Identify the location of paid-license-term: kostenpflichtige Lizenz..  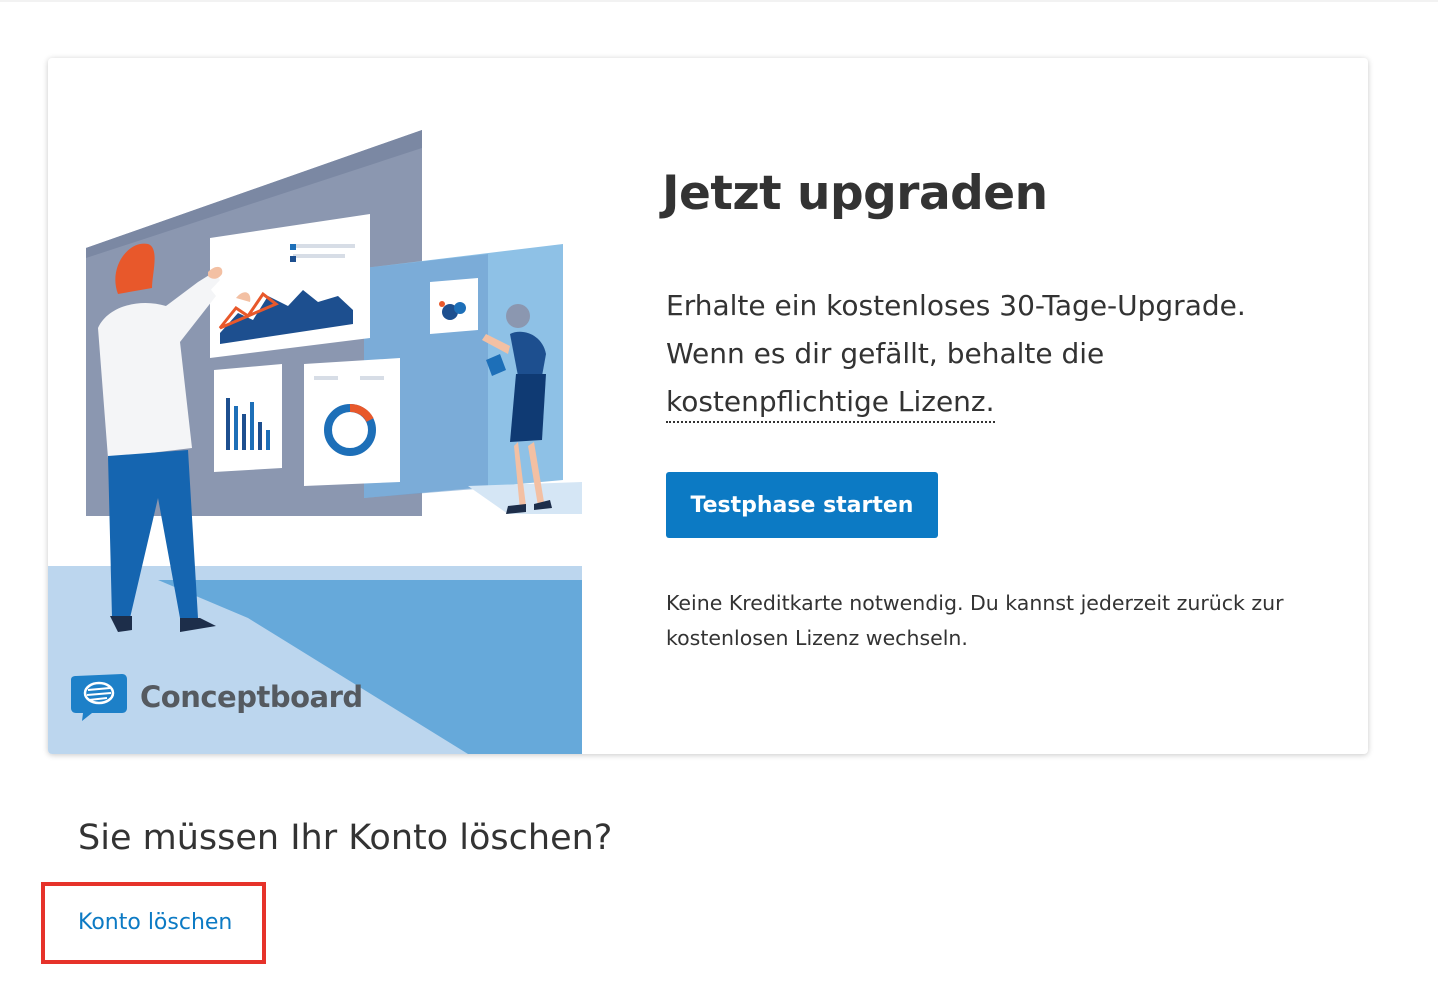
(830, 404).